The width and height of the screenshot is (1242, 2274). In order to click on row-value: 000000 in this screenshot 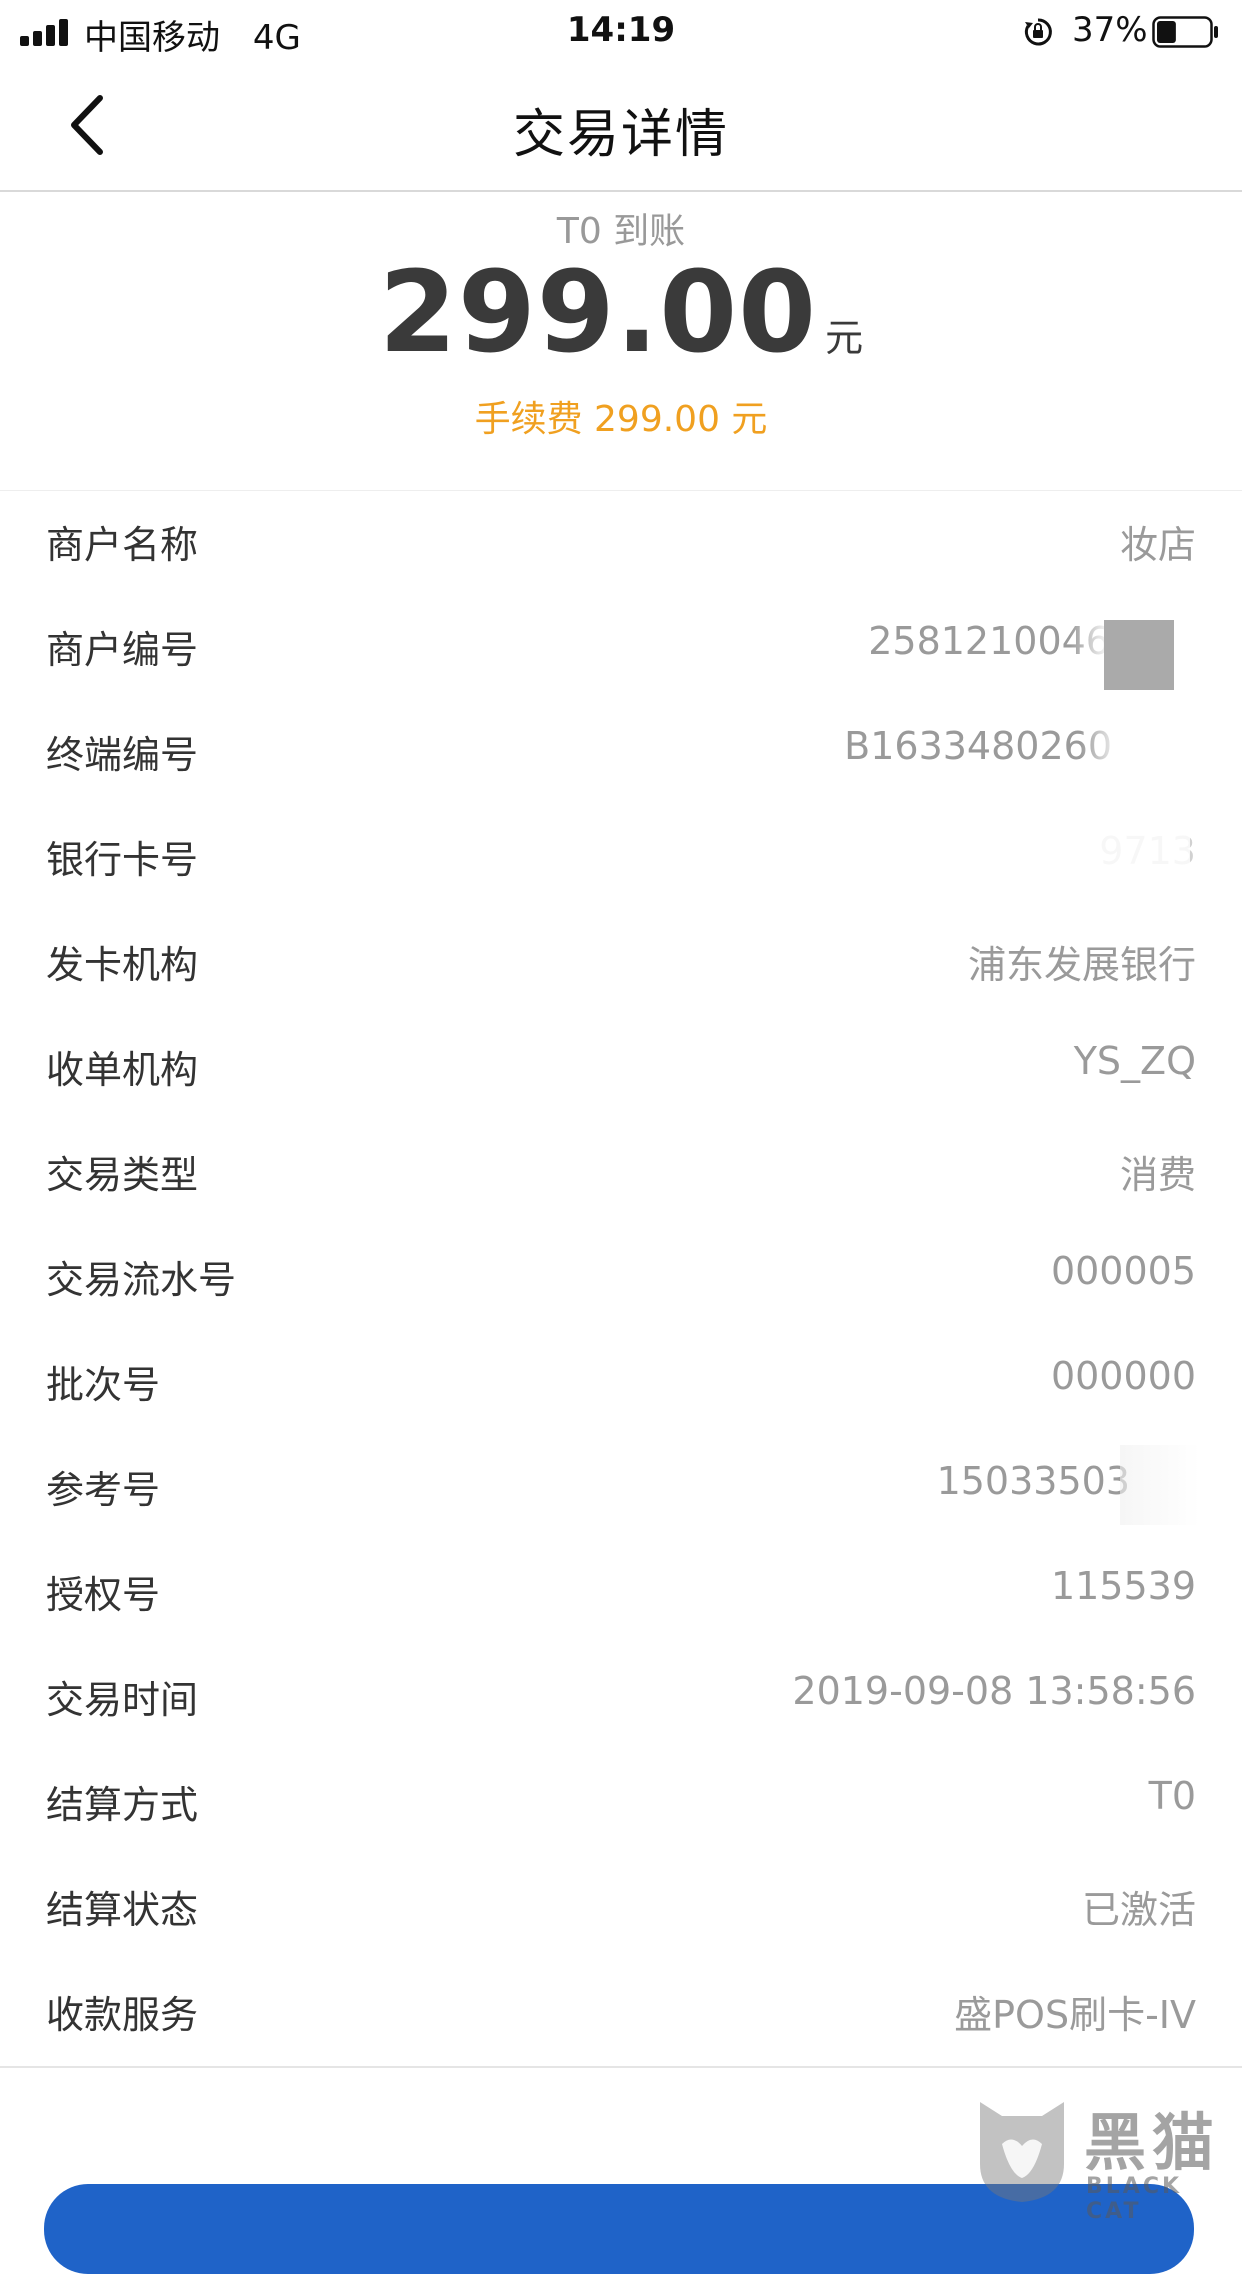, I will do `click(1123, 1376)`.